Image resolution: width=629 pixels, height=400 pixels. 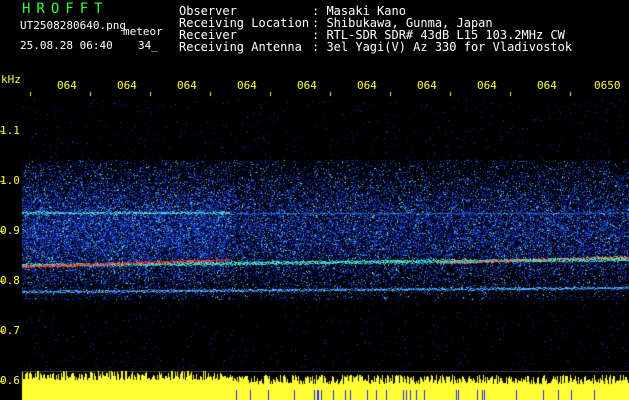 I want to click on y-tick-label: 1.0, so click(x=10, y=180).